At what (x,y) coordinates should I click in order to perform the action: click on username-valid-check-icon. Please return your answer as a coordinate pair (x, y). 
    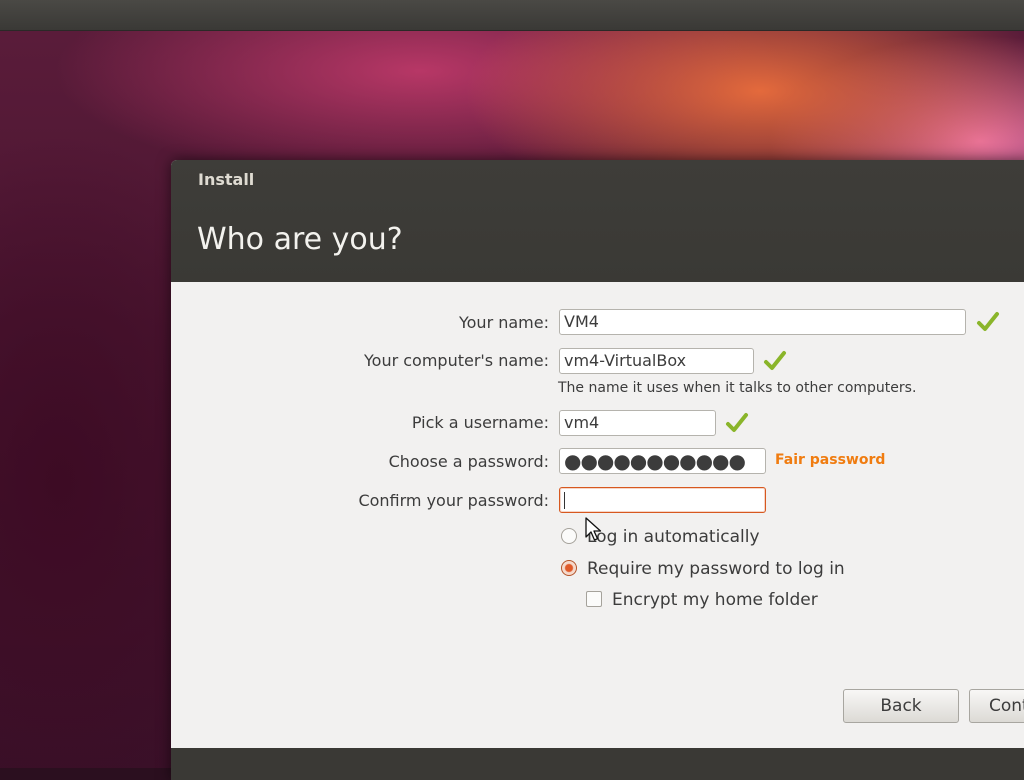
    Looking at the image, I should click on (737, 422).